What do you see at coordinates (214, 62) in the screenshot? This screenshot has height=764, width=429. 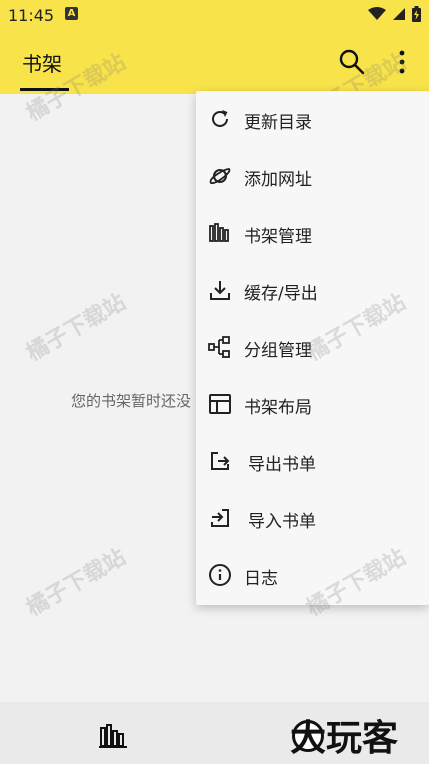 I see `app-bar: 书架` at bounding box center [214, 62].